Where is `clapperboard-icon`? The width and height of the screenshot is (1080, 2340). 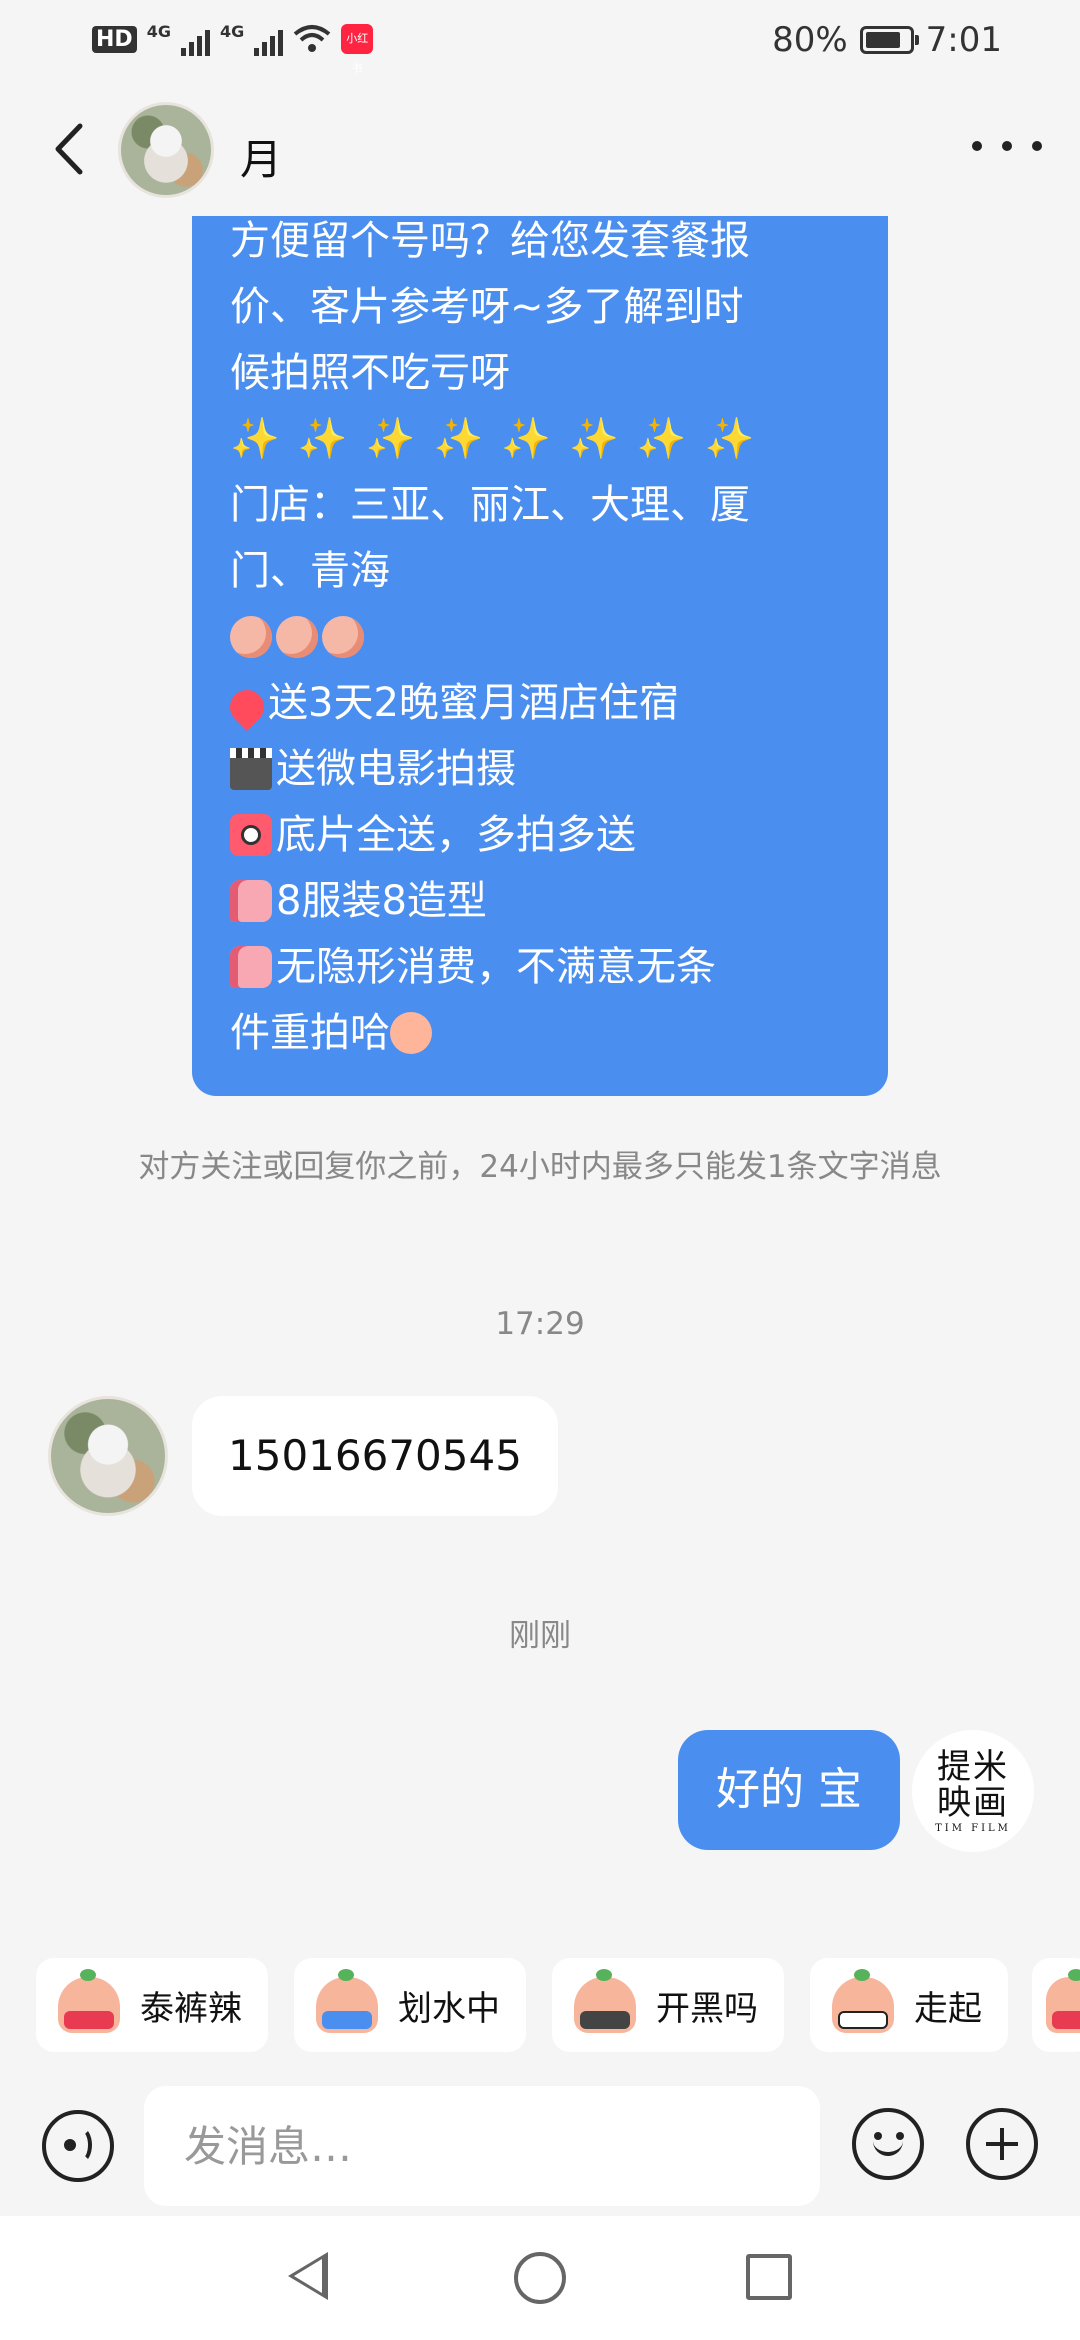 clapperboard-icon is located at coordinates (251, 769).